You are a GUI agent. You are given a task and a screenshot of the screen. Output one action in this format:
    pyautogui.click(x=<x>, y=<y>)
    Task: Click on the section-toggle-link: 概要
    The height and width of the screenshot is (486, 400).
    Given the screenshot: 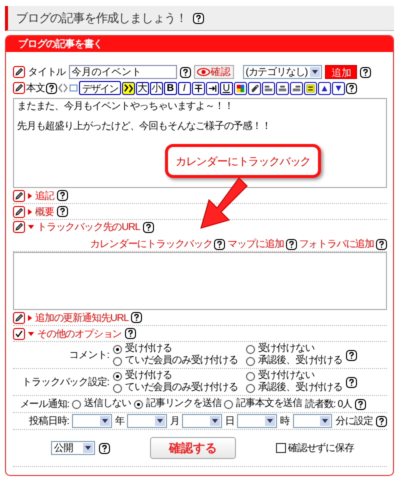 What is the action you would take?
    pyautogui.click(x=44, y=211)
    